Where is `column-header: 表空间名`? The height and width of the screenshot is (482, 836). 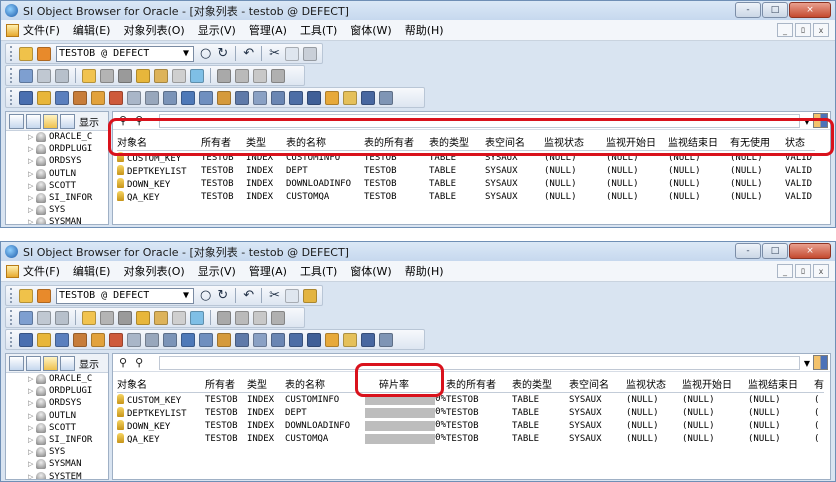
column-header: 表空间名 is located at coordinates (597, 383).